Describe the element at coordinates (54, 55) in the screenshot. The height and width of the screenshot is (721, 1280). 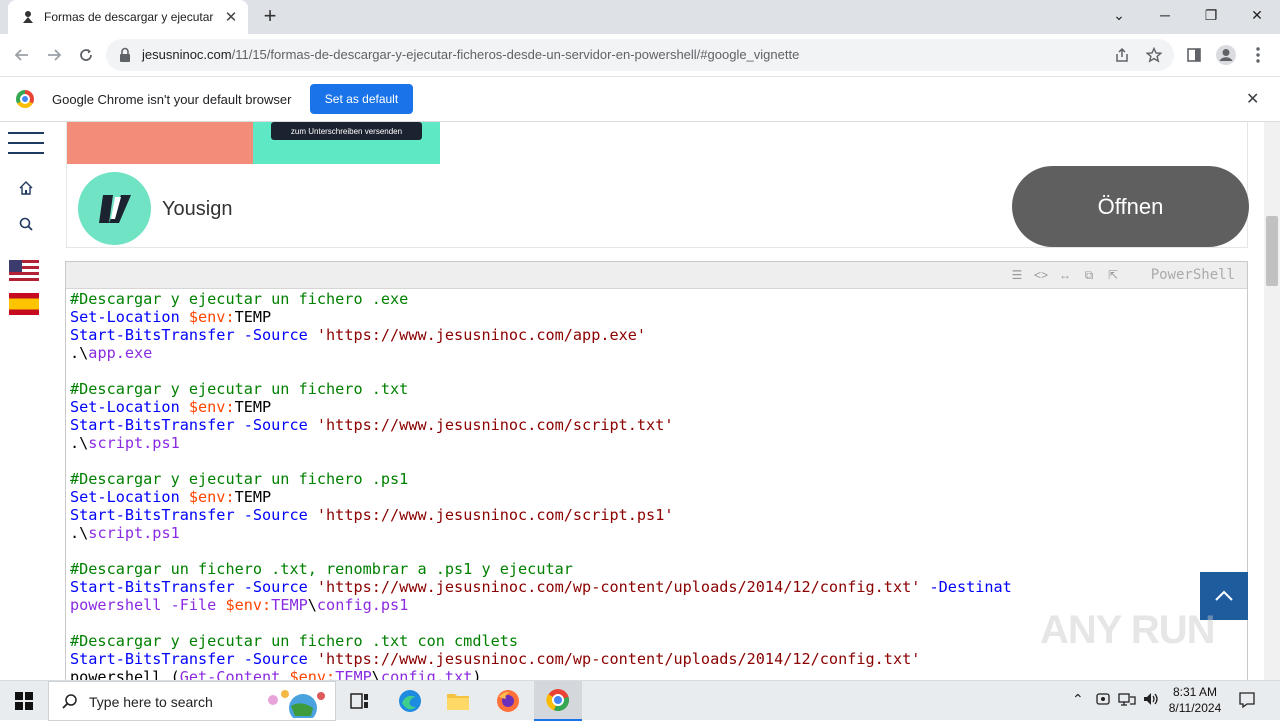
I see `forward-button` at that location.